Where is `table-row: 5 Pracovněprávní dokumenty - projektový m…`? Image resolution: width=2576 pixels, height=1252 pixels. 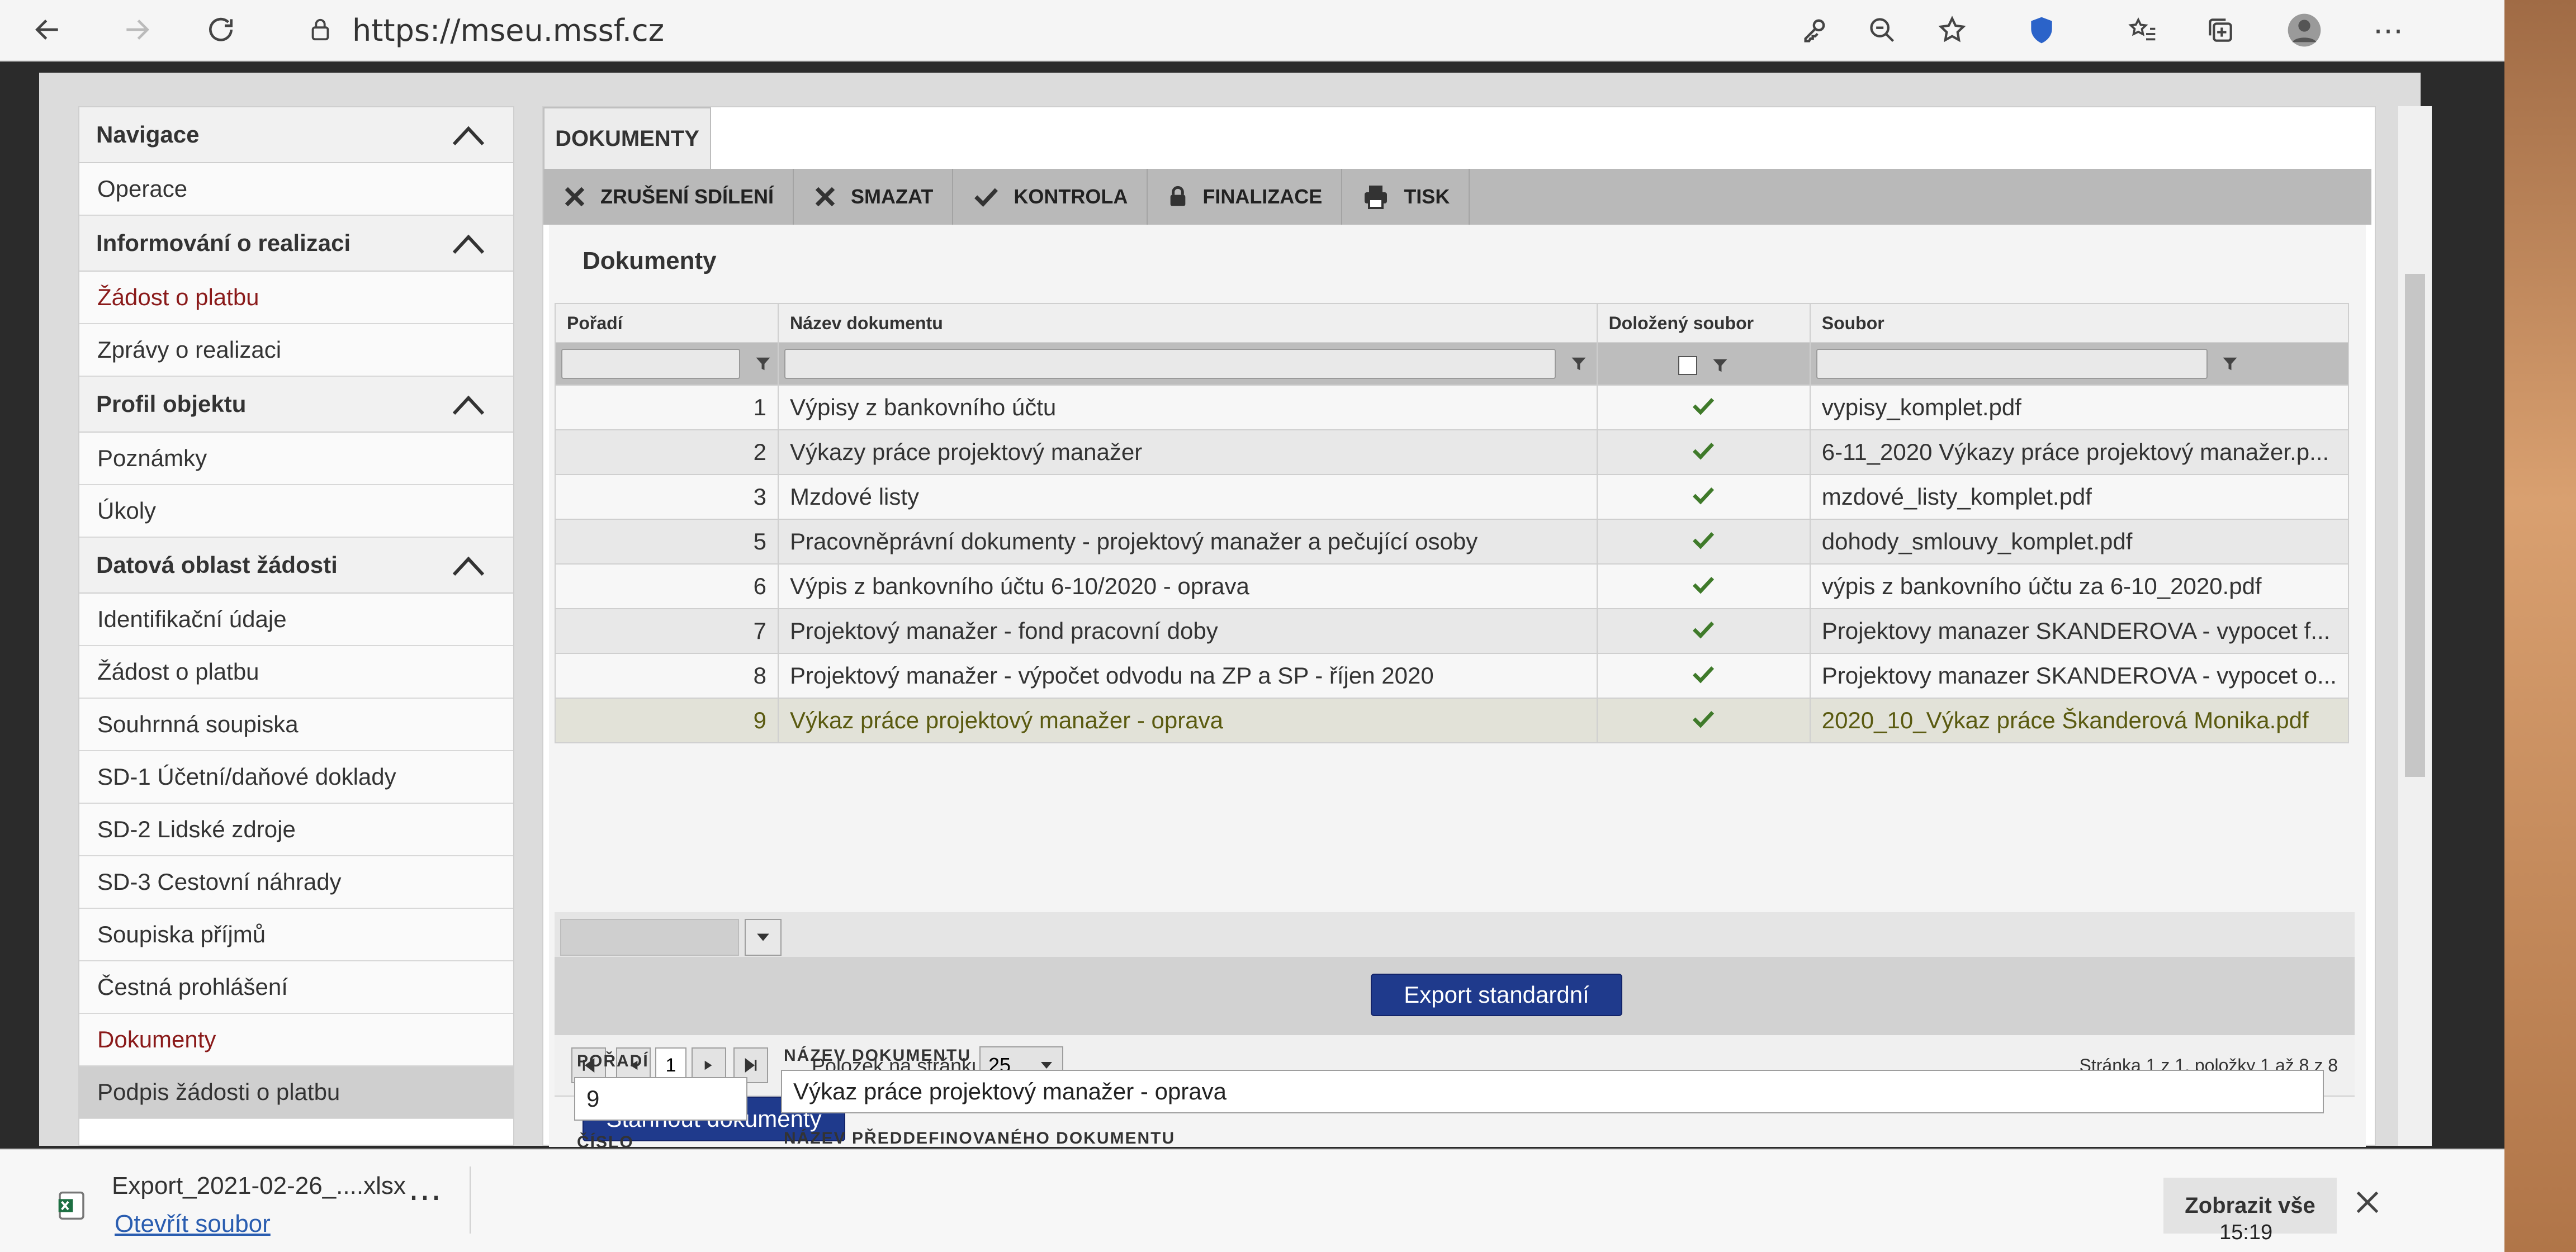 table-row: 5 Pracovněprávní dokumenty - projektový m… is located at coordinates (1452, 542).